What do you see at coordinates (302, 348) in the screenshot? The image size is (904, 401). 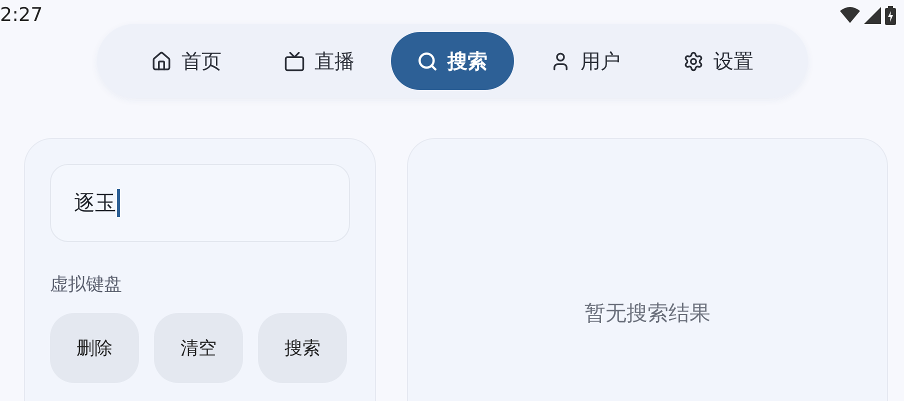 I see `key-button: 搜索` at bounding box center [302, 348].